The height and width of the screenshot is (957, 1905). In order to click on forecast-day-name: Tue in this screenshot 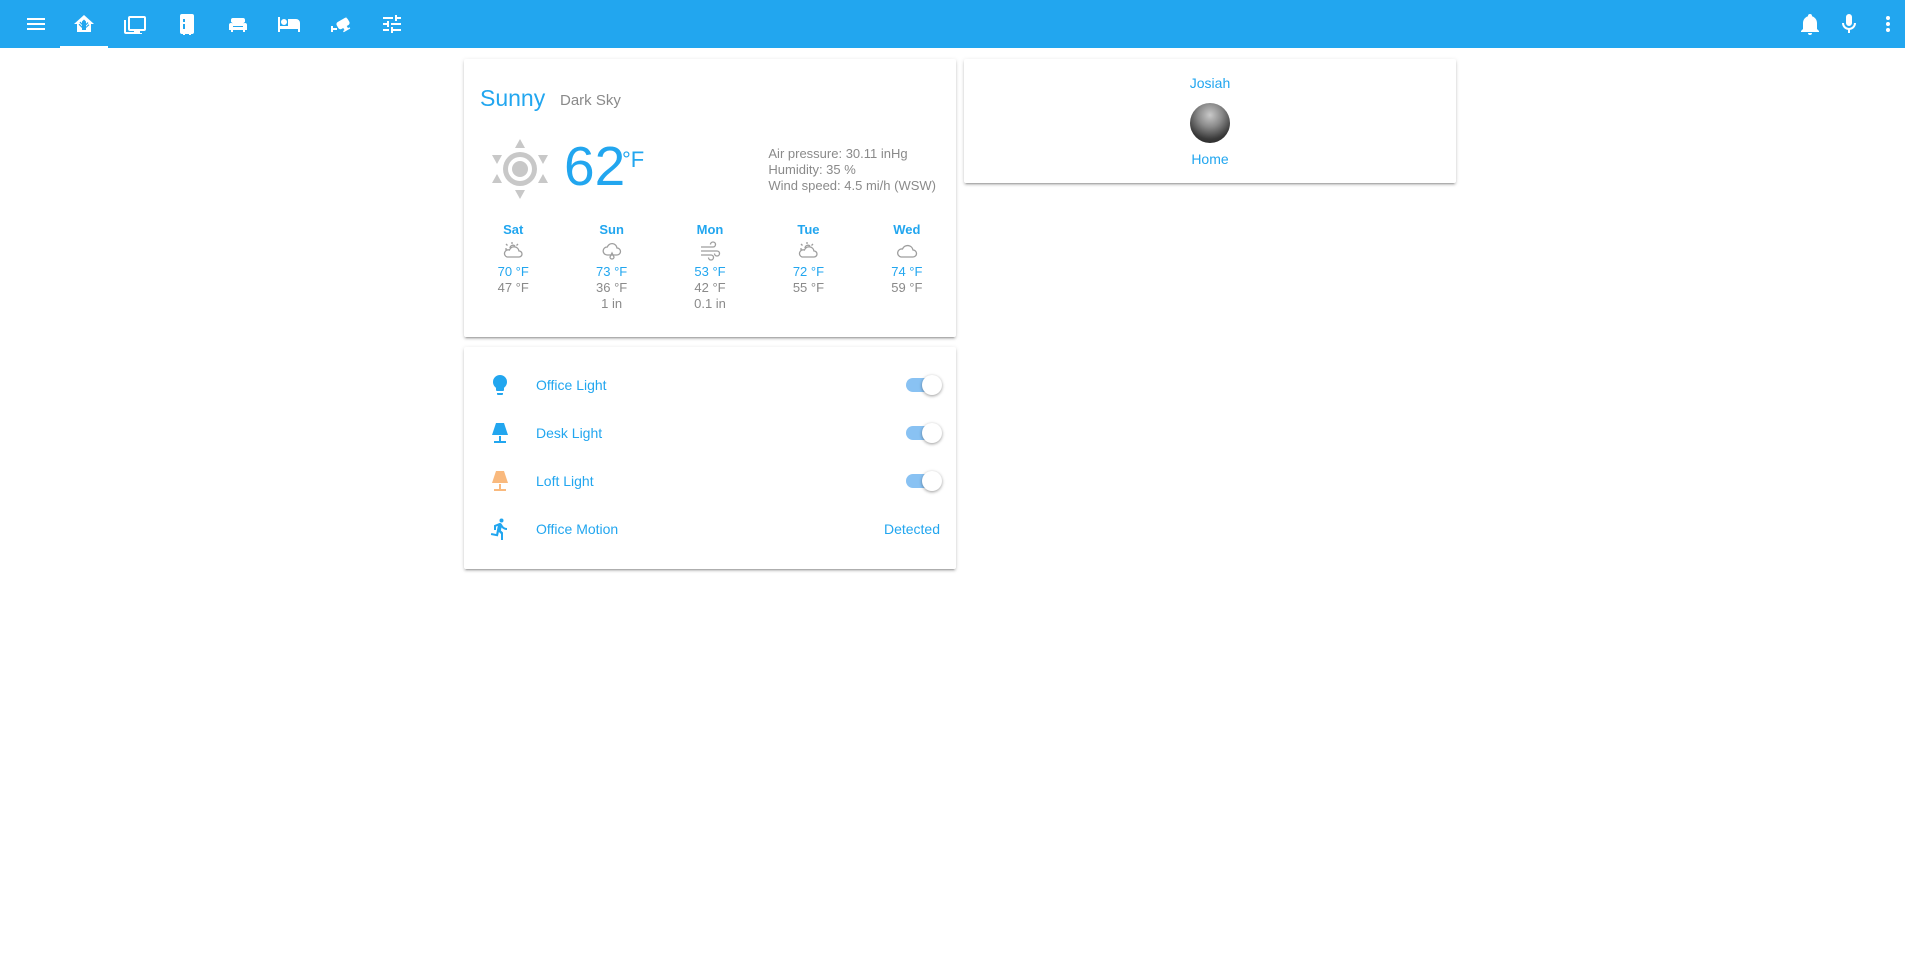, I will do `click(808, 229)`.